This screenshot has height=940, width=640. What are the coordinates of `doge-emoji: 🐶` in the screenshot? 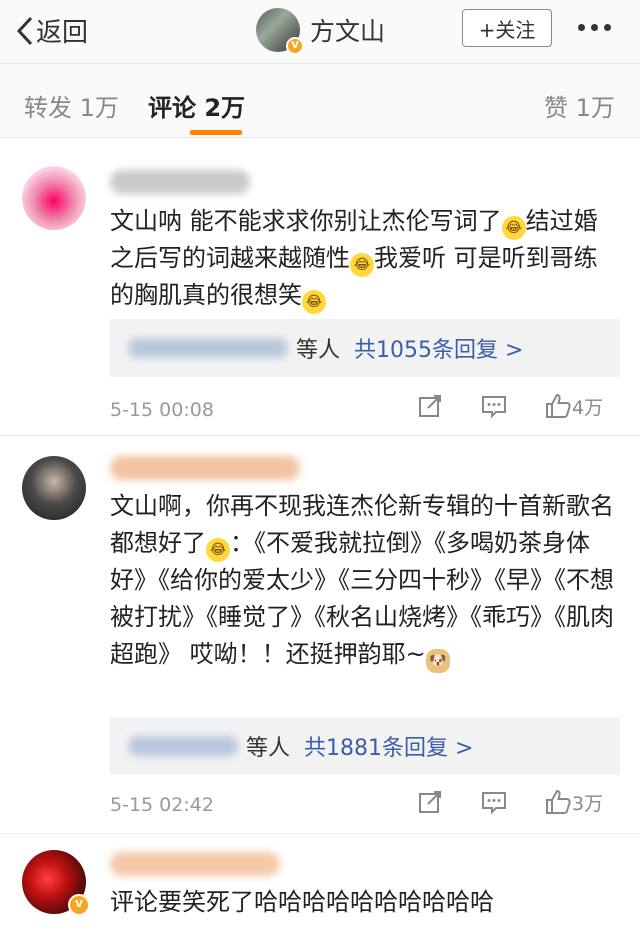 It's located at (437, 661).